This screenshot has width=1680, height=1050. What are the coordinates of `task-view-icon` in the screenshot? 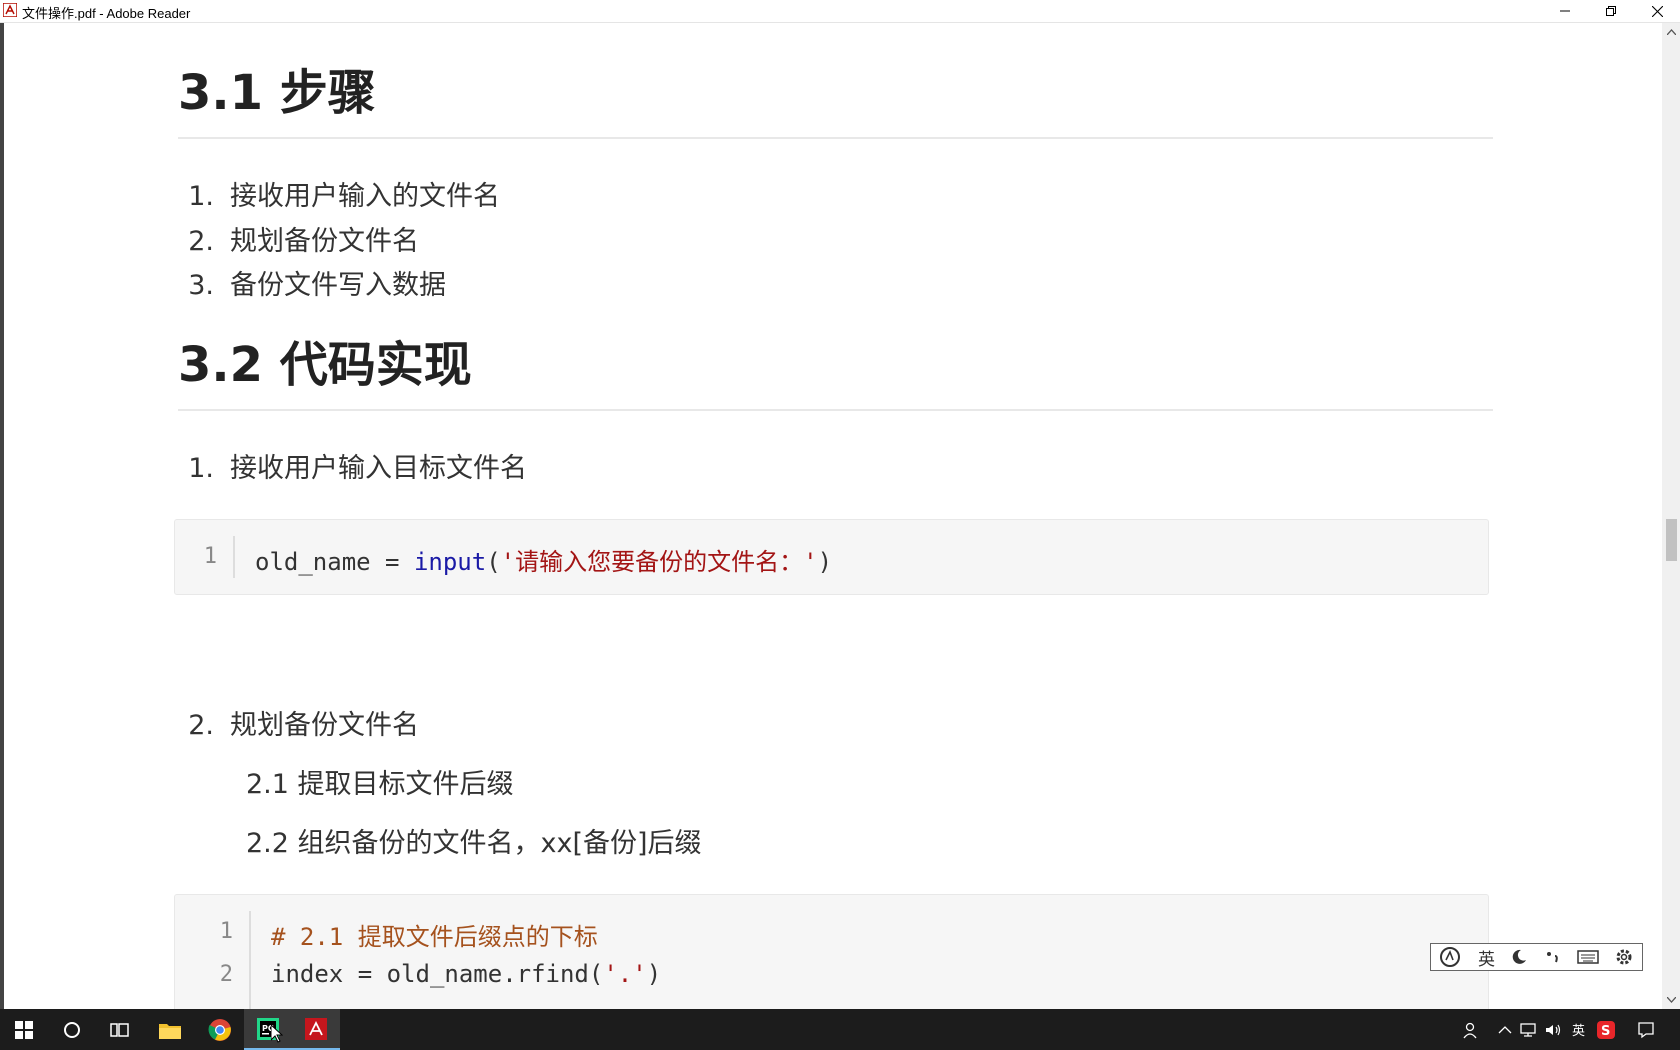 It's located at (119, 1029).